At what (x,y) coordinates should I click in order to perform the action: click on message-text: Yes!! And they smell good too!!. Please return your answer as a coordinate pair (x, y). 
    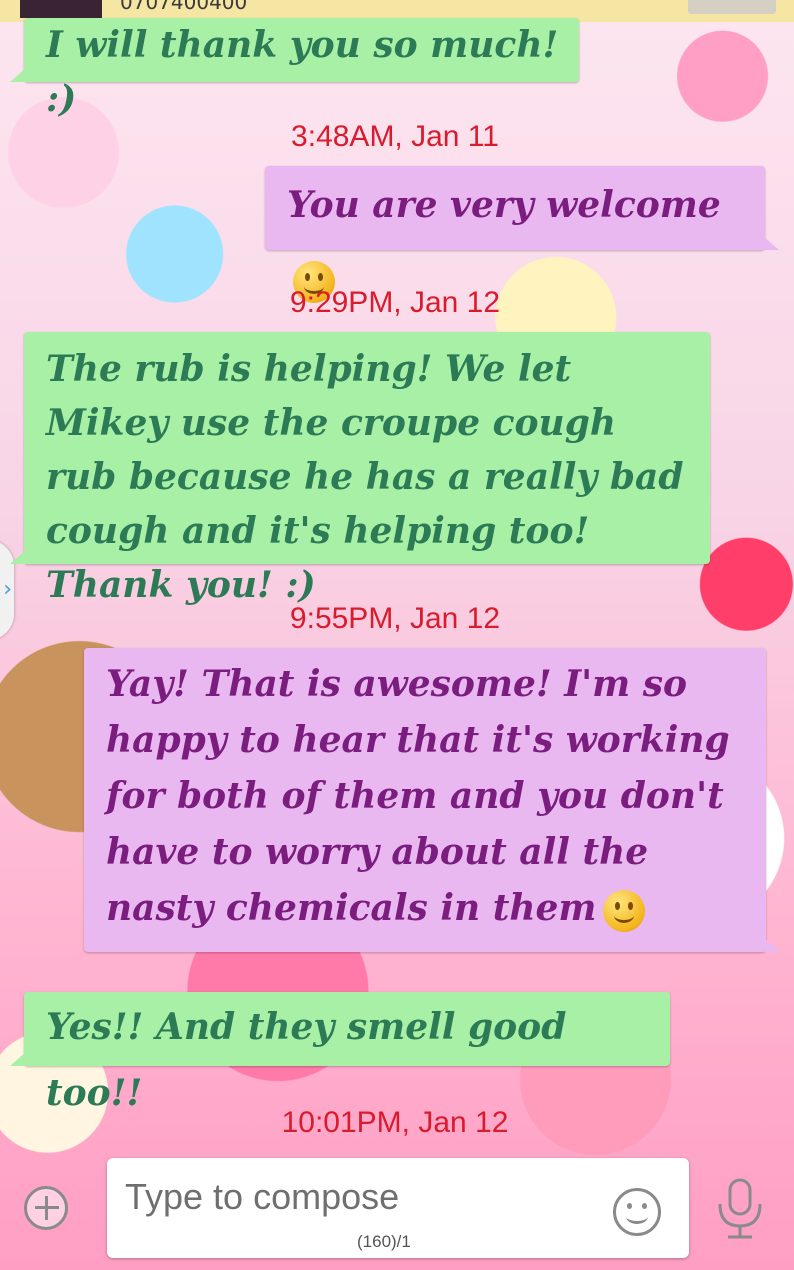
    Looking at the image, I should click on (306, 1060).